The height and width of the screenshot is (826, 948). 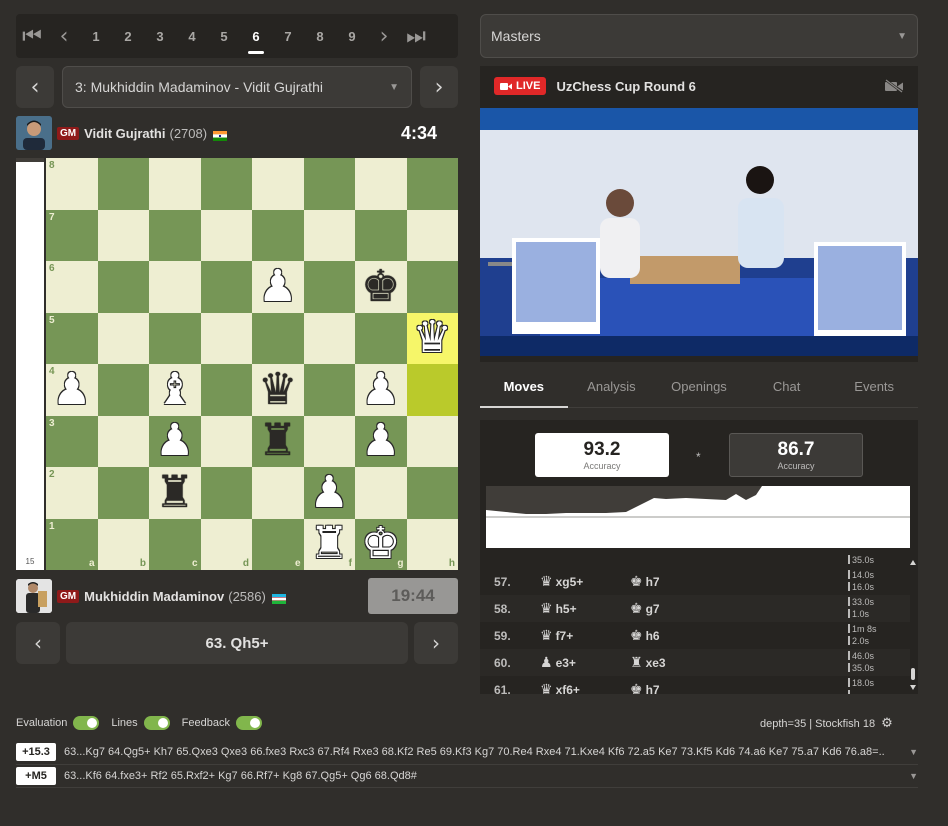 I want to click on square-h6, so click(x=432, y=287).